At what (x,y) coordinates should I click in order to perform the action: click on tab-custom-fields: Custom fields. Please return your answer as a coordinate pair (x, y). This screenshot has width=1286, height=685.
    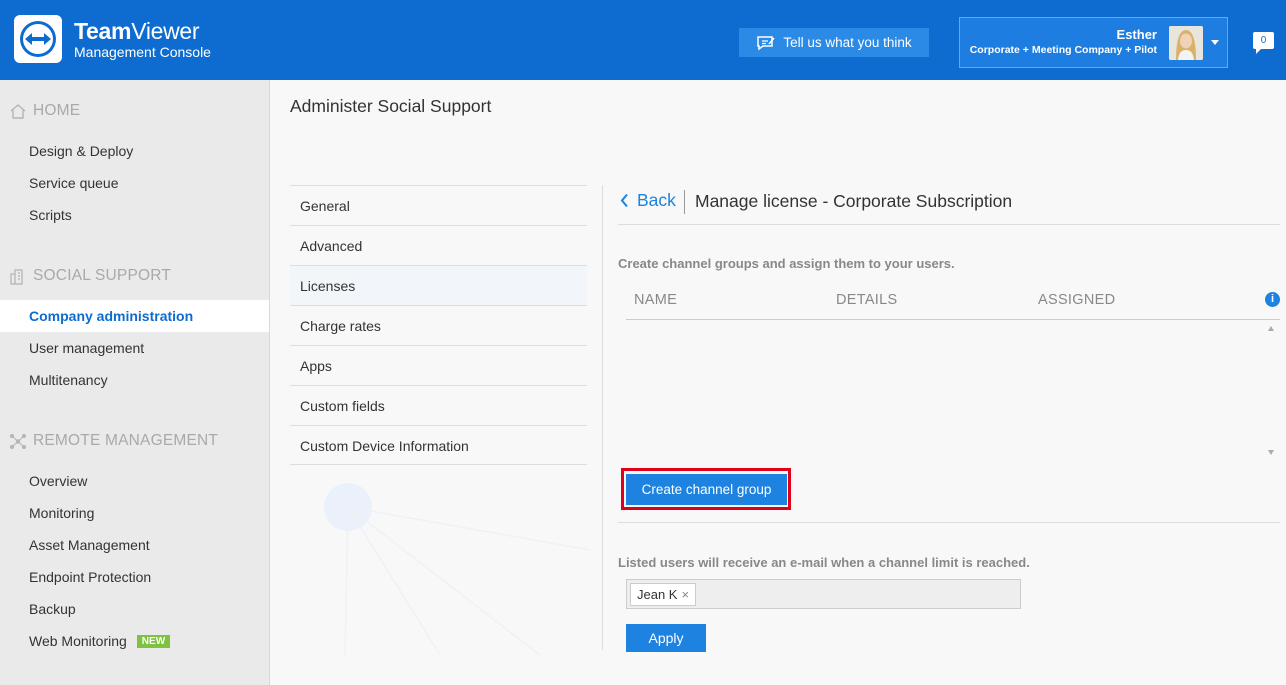
    Looking at the image, I should click on (438, 405).